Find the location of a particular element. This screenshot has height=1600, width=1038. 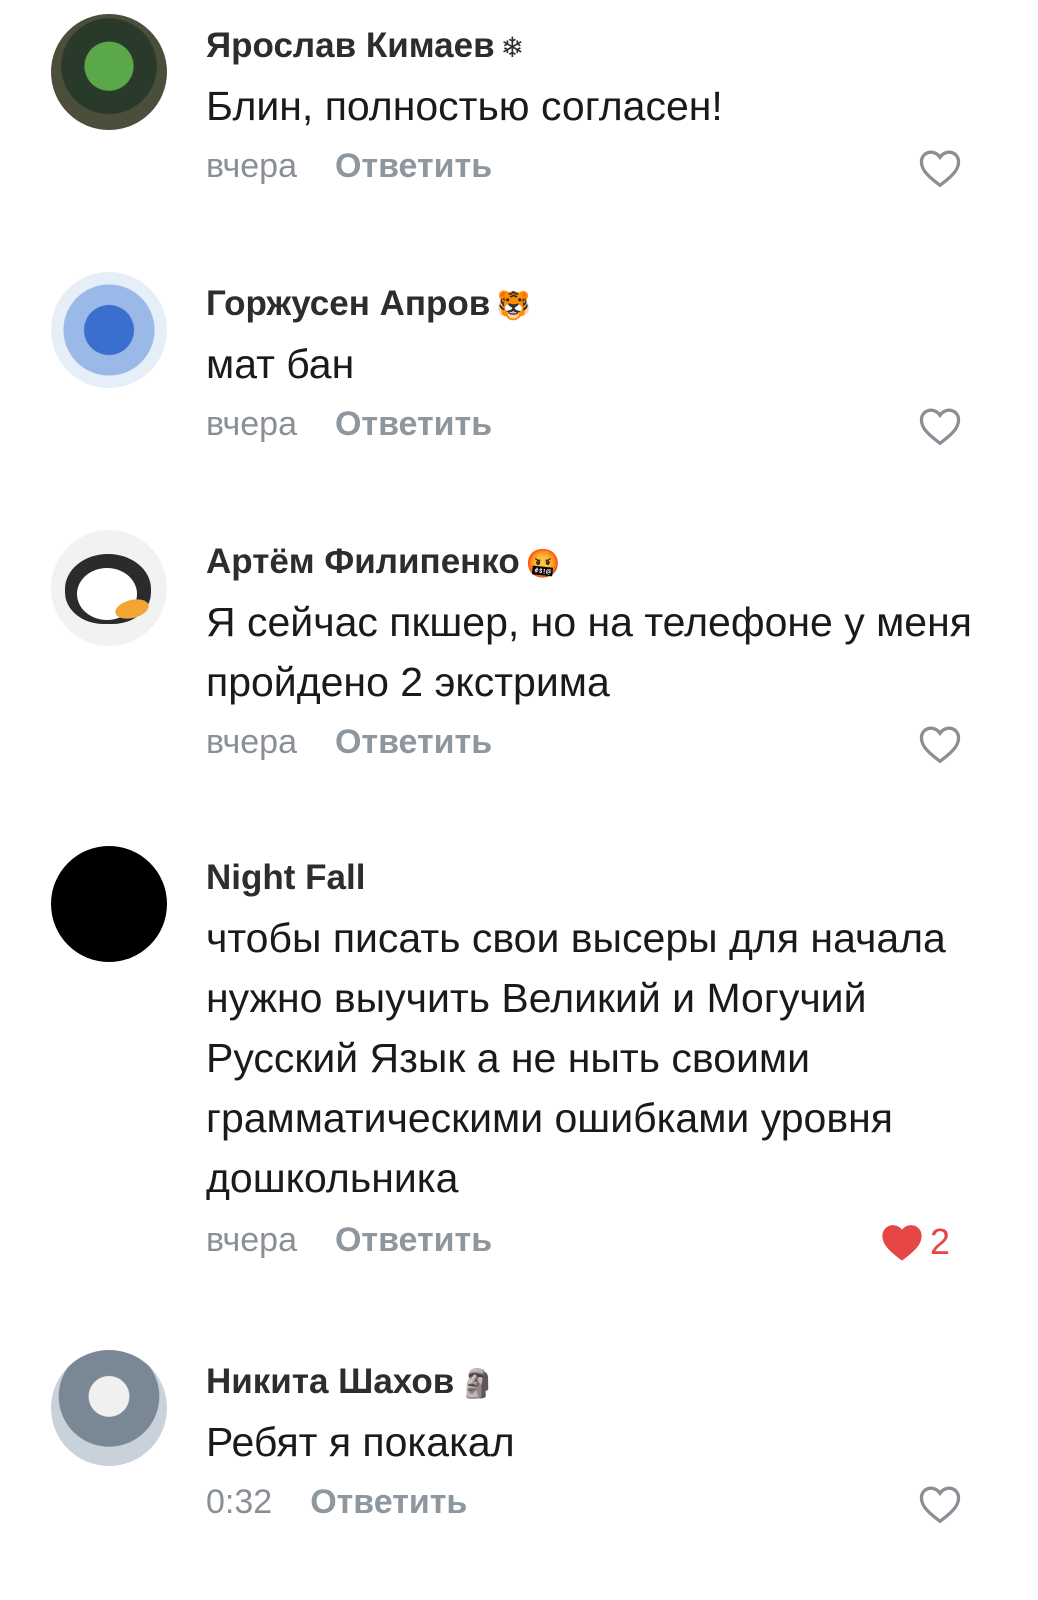

author-name: Ярослав Кимаев is located at coordinates (350, 45).